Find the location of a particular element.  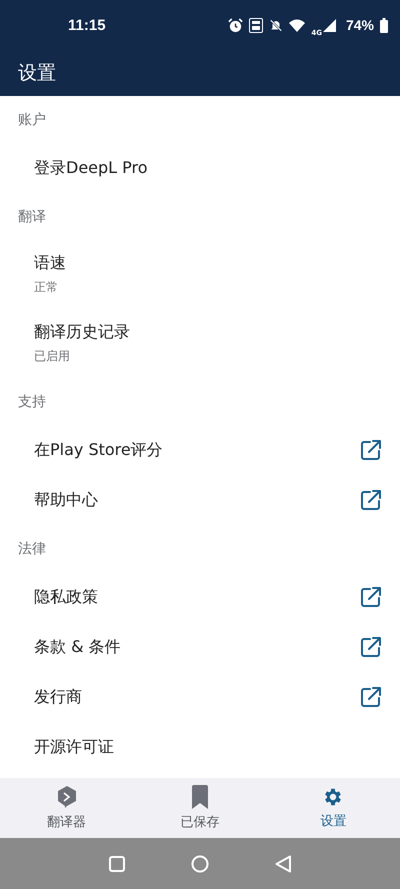

settings-item: 隐私政策 is located at coordinates (200, 597).